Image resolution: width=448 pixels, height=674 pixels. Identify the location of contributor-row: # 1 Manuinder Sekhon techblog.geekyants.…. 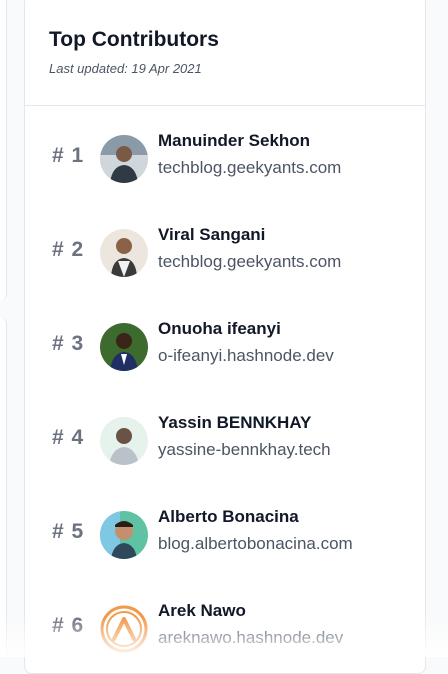
(225, 158).